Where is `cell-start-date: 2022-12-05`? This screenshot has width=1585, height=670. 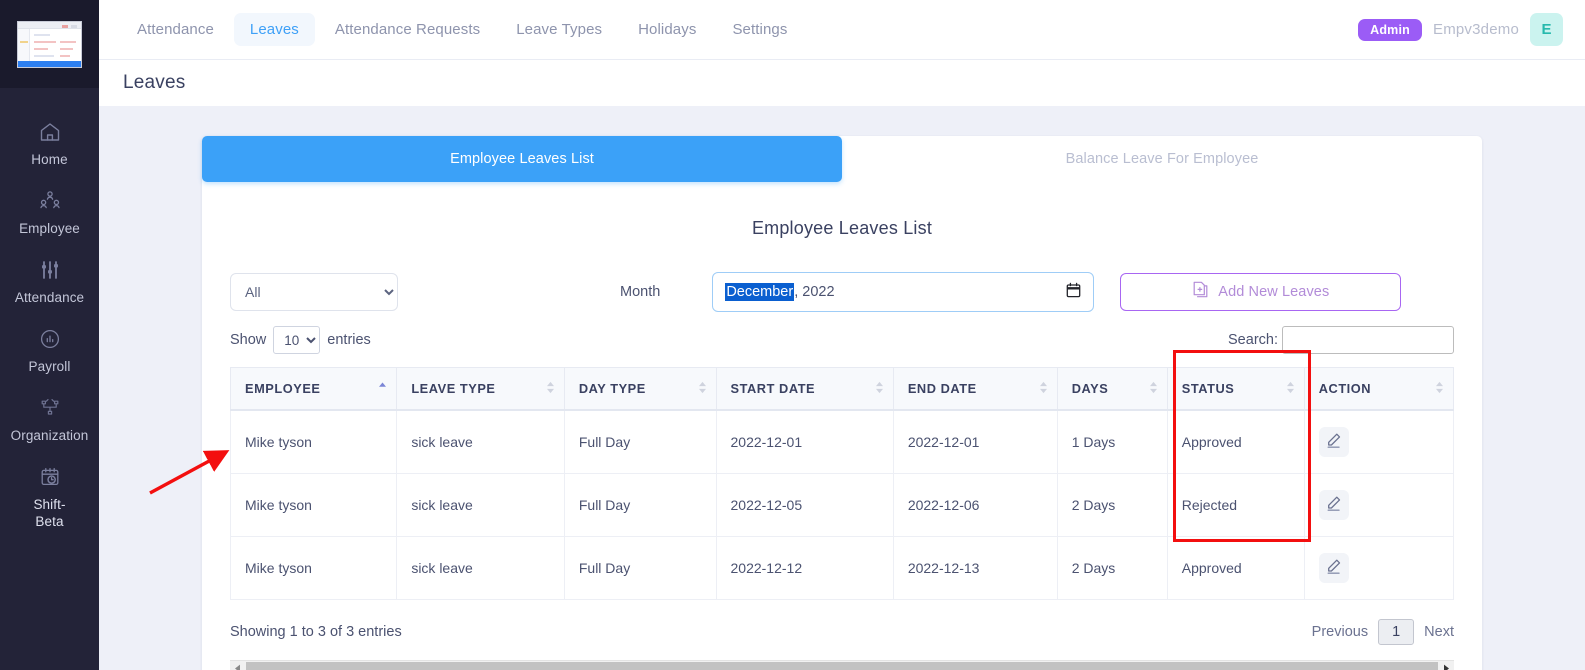 cell-start-date: 2022-12-05 is located at coordinates (804, 505).